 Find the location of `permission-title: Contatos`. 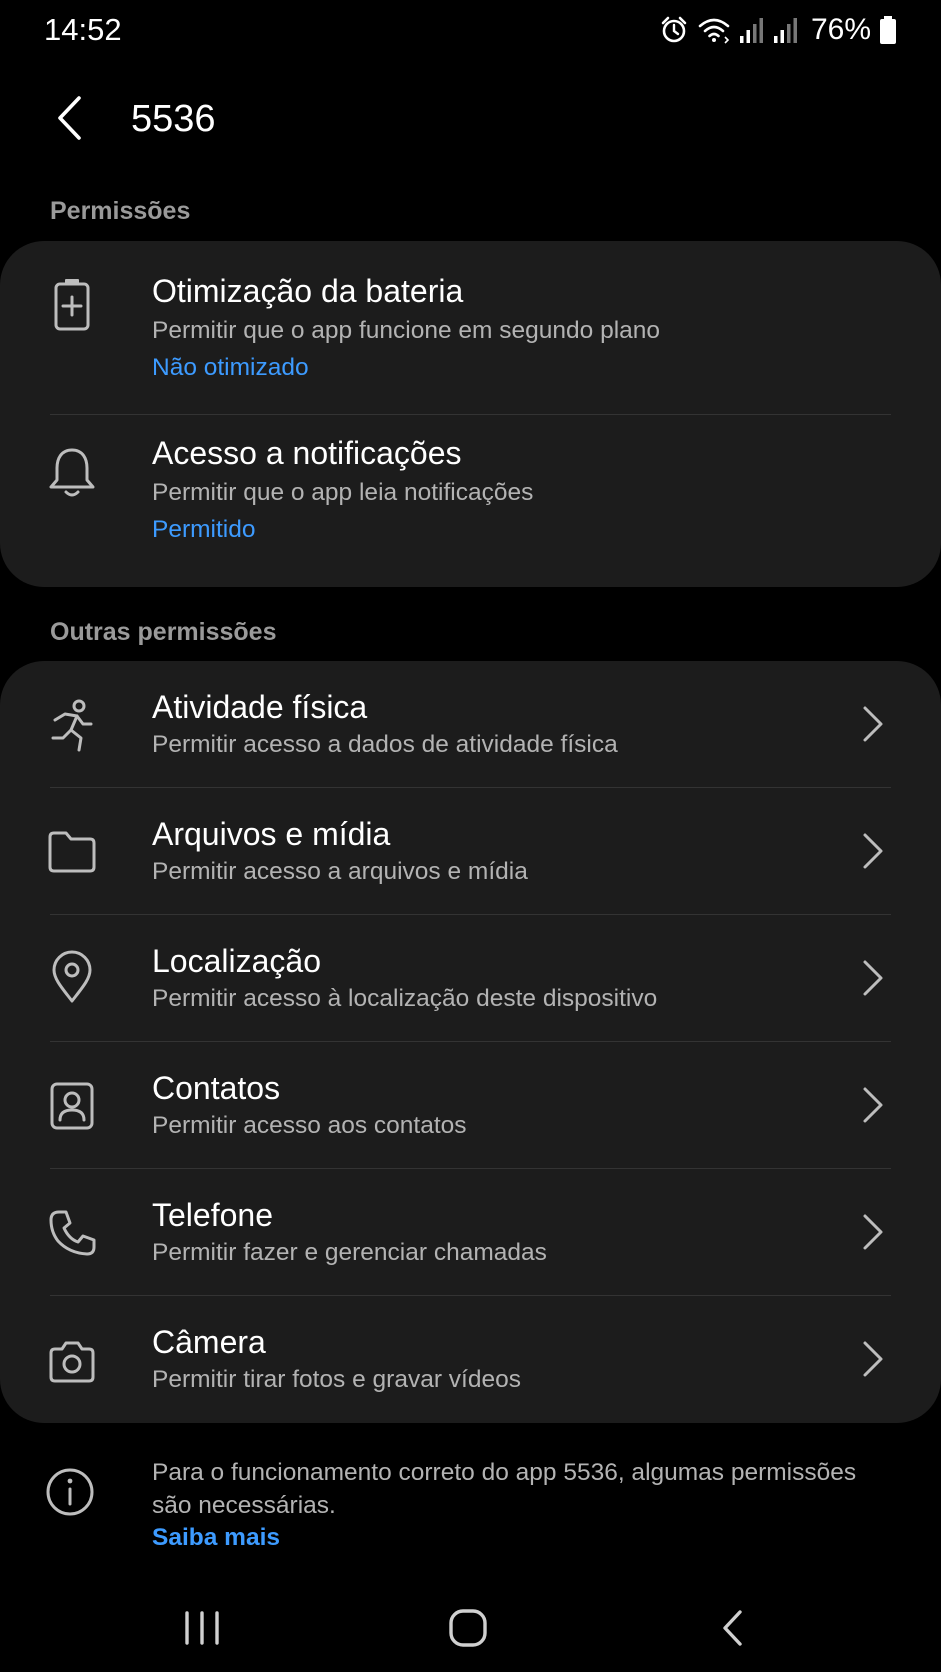

permission-title: Contatos is located at coordinates (216, 1088).